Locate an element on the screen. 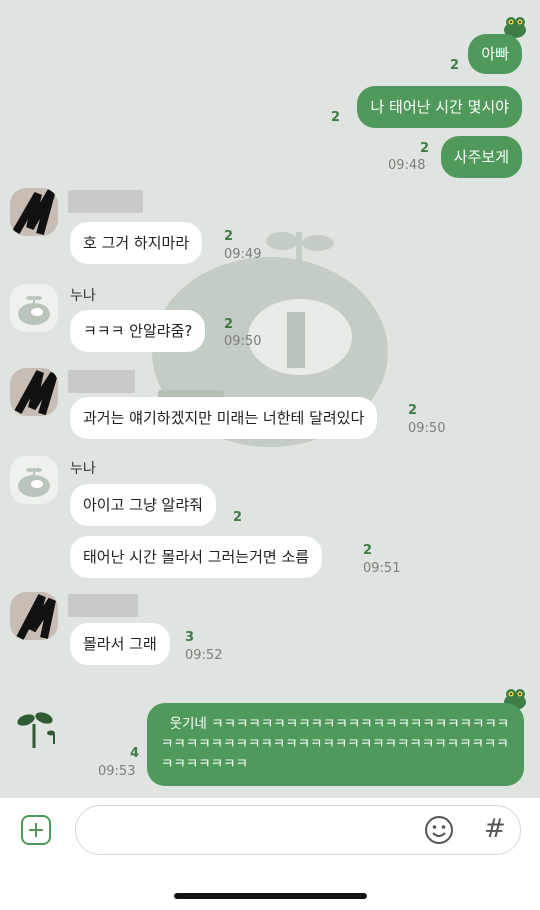 The width and height of the screenshot is (540, 910). other-message-bubble: 아이고 그냥 알랴줘 is located at coordinates (143, 505).